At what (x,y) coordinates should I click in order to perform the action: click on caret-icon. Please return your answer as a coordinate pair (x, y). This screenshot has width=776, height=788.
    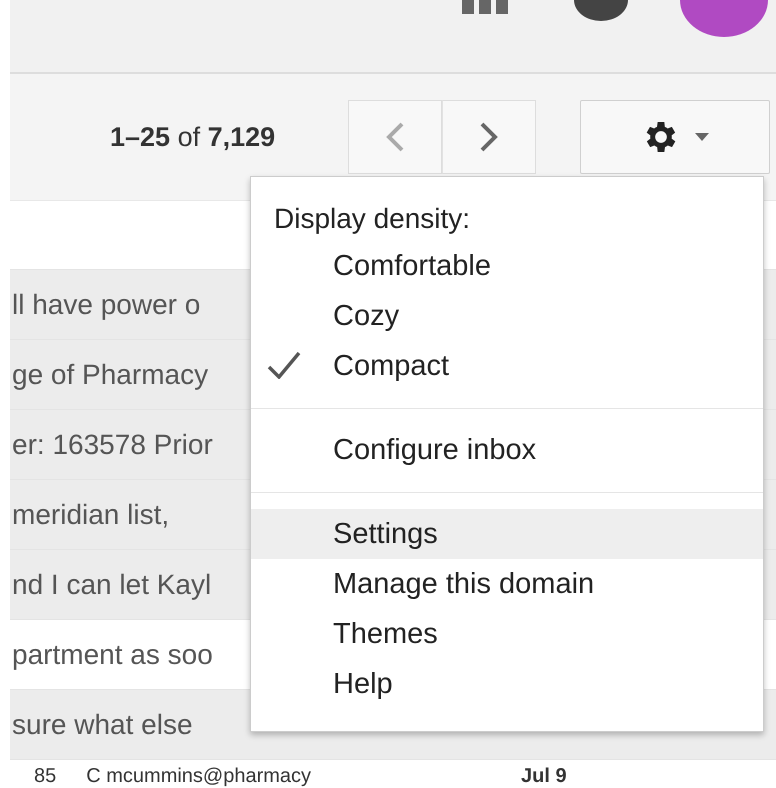
    Looking at the image, I should click on (702, 137).